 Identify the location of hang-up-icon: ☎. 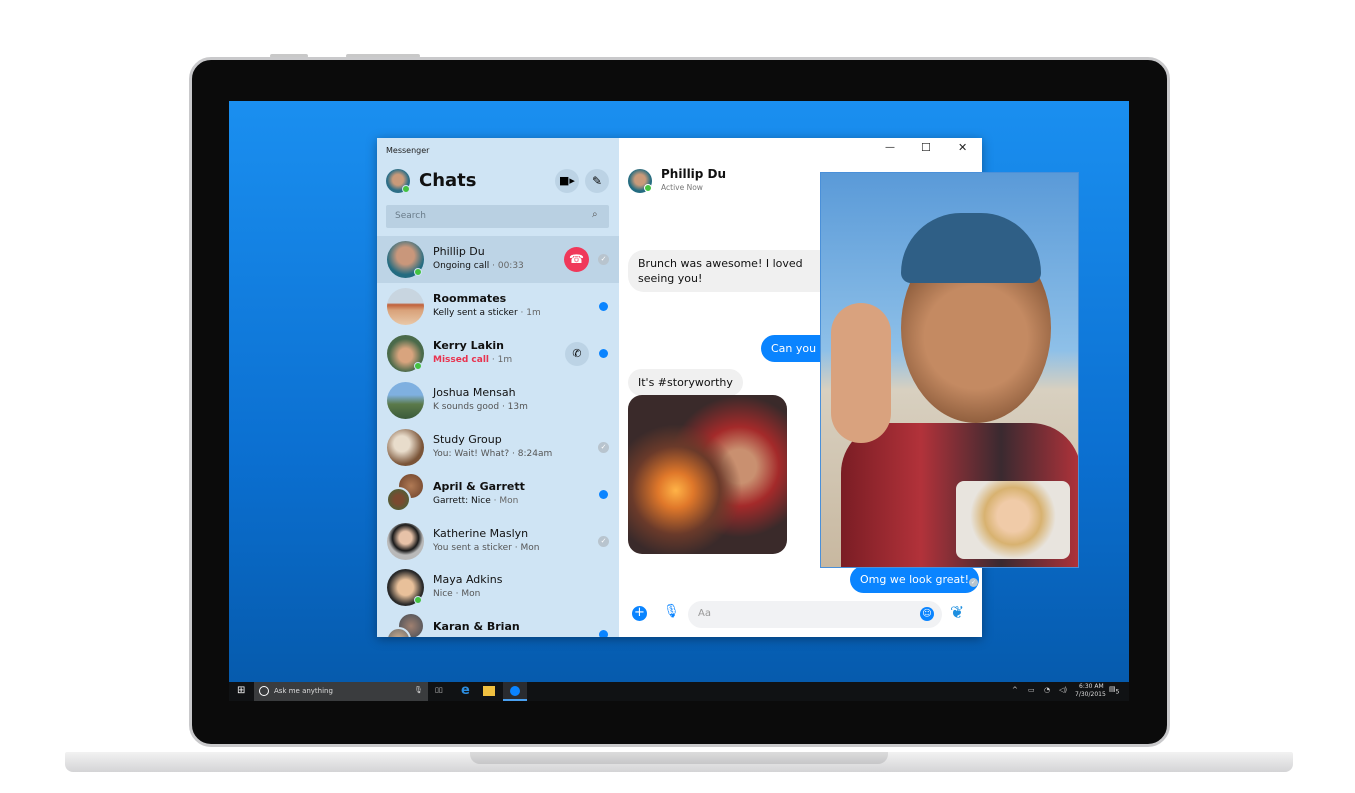
(576, 259).